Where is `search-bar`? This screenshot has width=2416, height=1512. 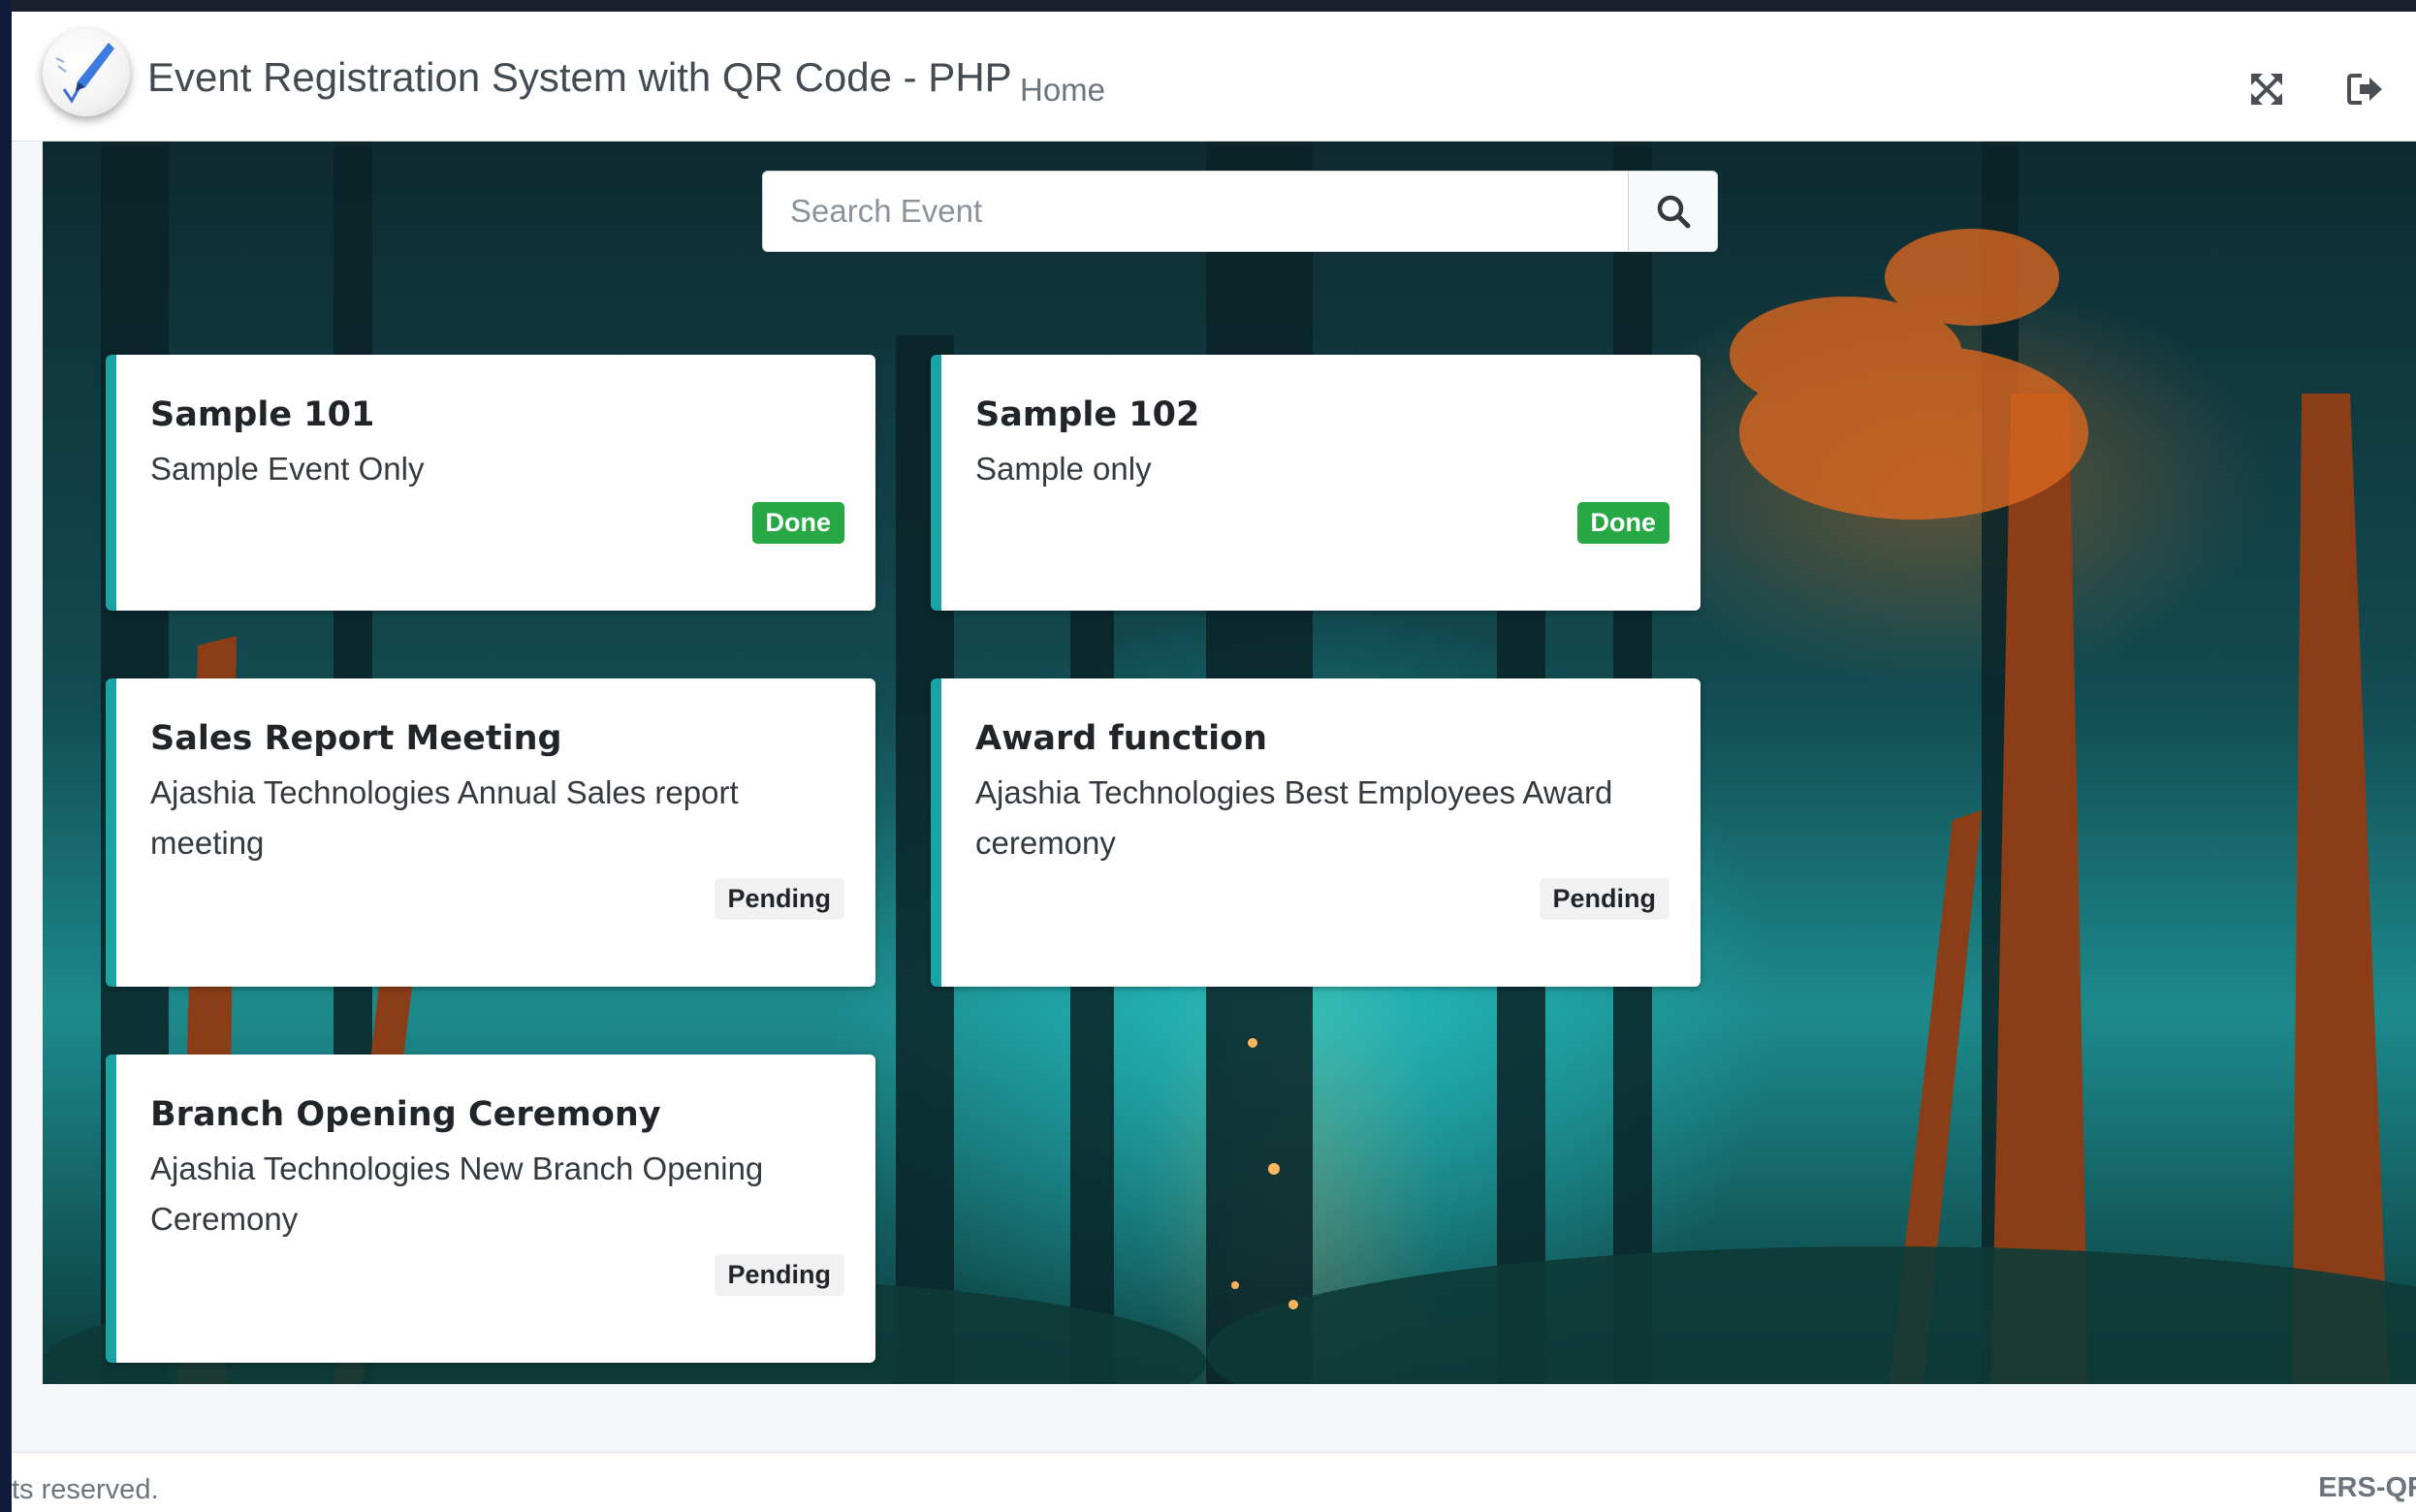
search-bar is located at coordinates (1240, 212).